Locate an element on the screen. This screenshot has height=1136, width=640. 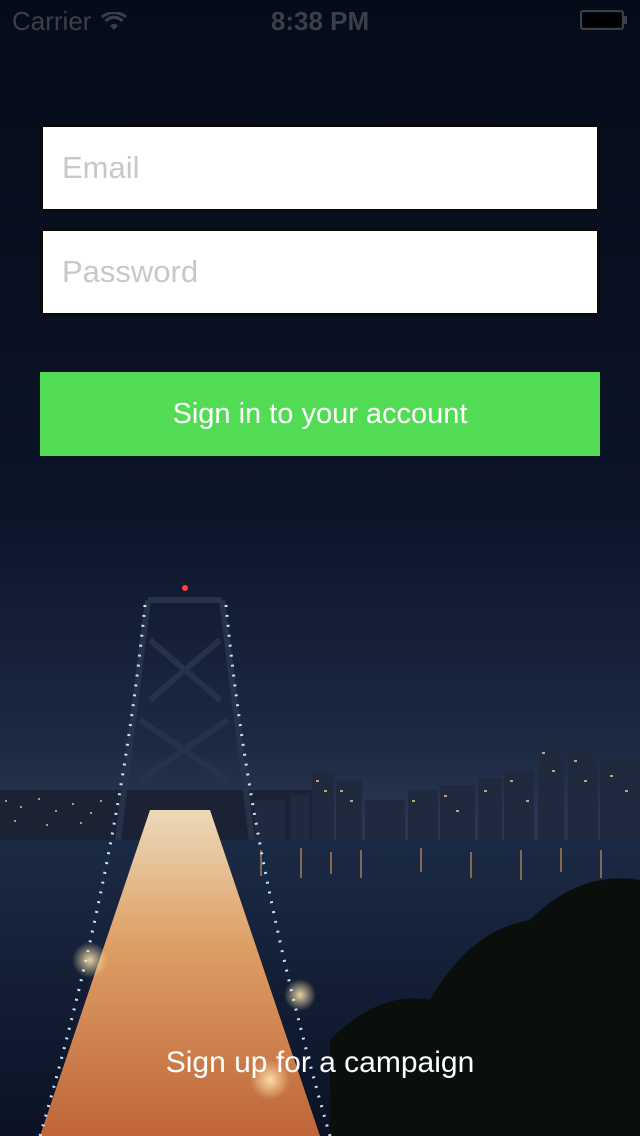
status-bar: Carrier 8:38 PM is located at coordinates (320, 20).